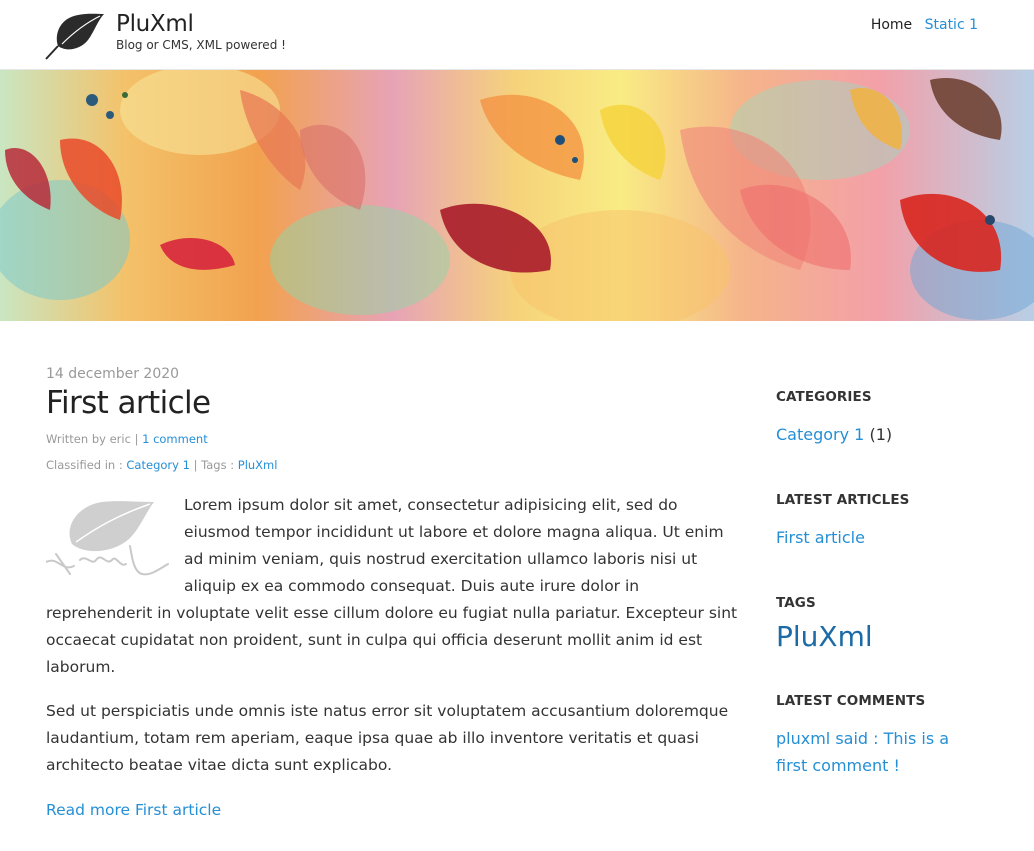  What do you see at coordinates (824, 636) in the screenshot?
I see `tag-cloud-link: PluXml` at bounding box center [824, 636].